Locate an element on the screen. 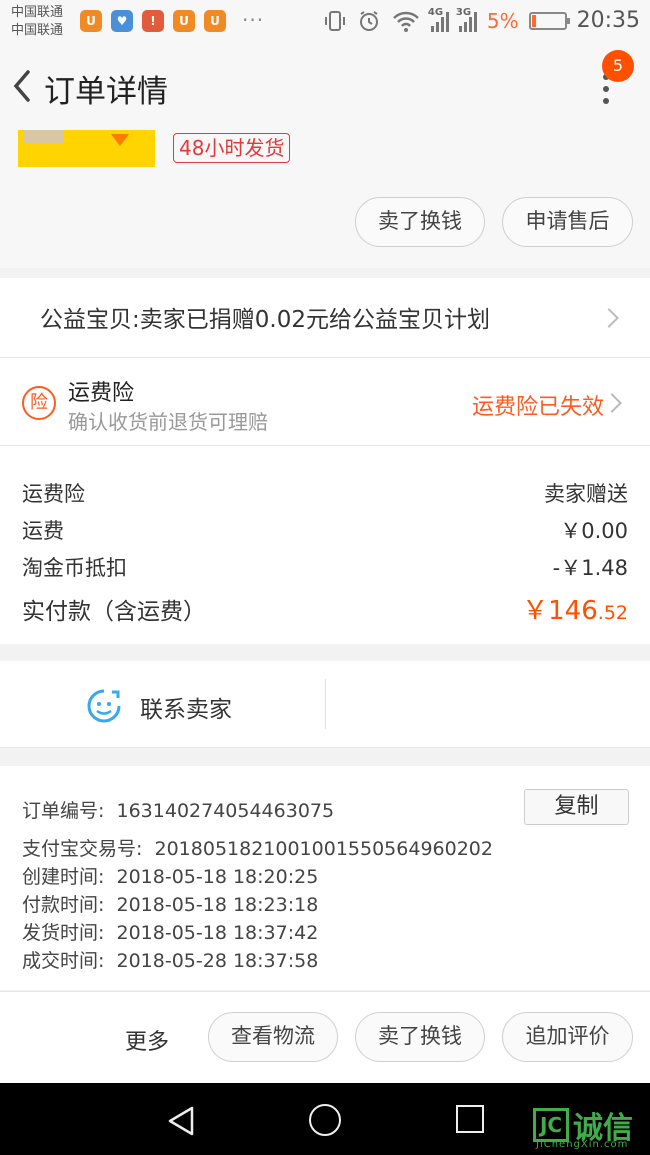  shipped-time-row: 发货时间: 2018-05-18 18:37:42 is located at coordinates (170, 931).